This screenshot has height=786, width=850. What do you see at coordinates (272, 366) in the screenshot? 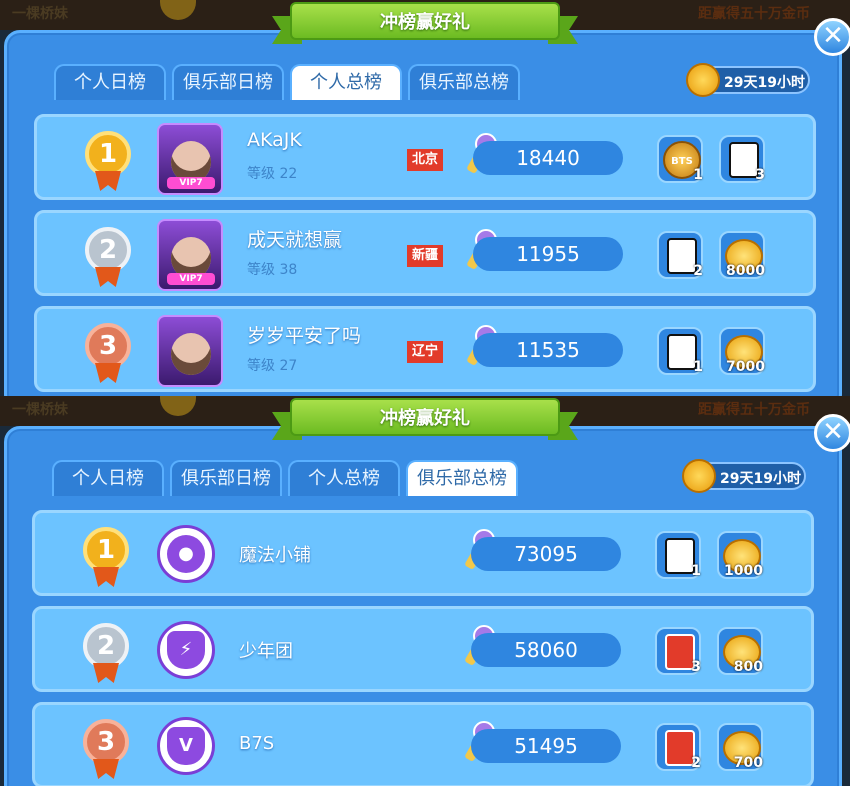
I see `player-level: 等级 27` at bounding box center [272, 366].